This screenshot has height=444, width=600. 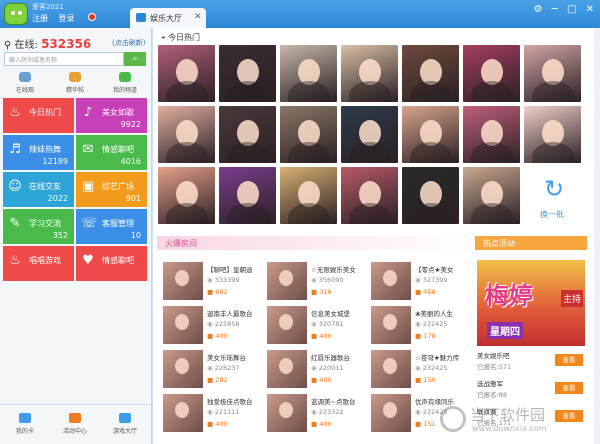 I want to click on switch-batch-button: ↻ 换一批, so click(x=556, y=198).